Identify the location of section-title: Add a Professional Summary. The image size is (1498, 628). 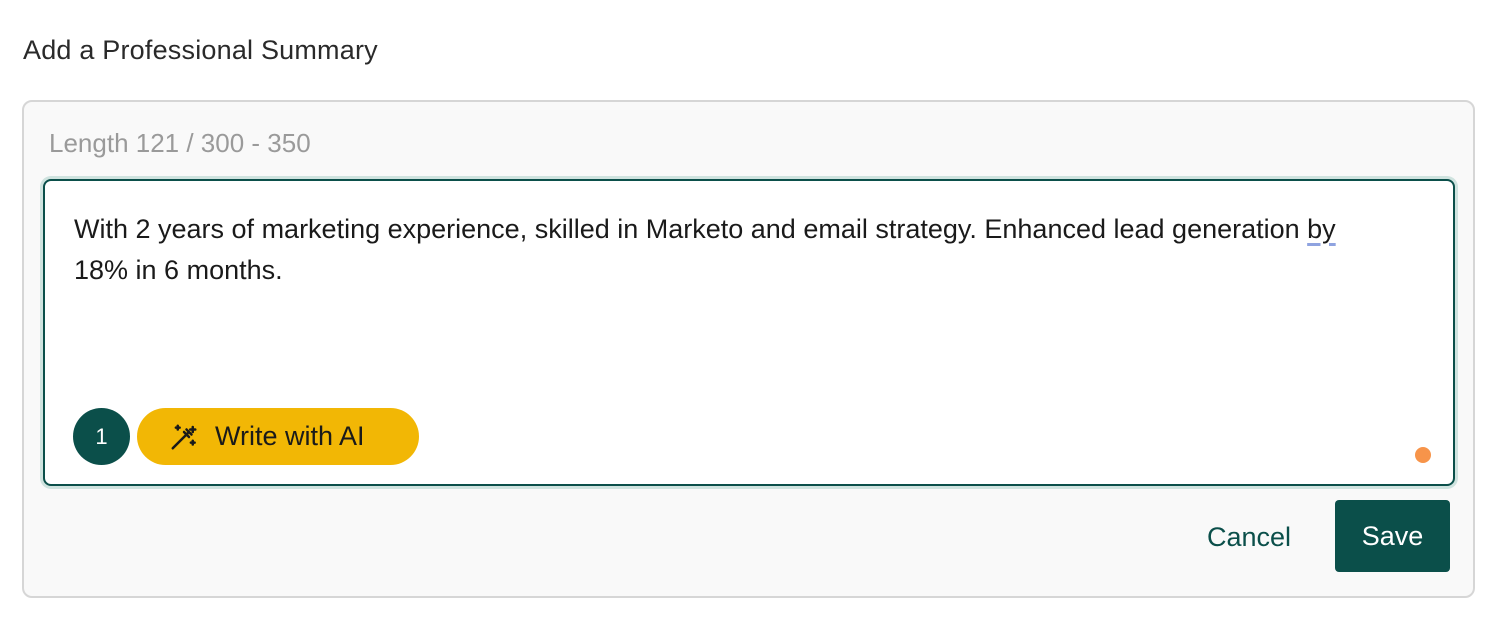
(200, 50).